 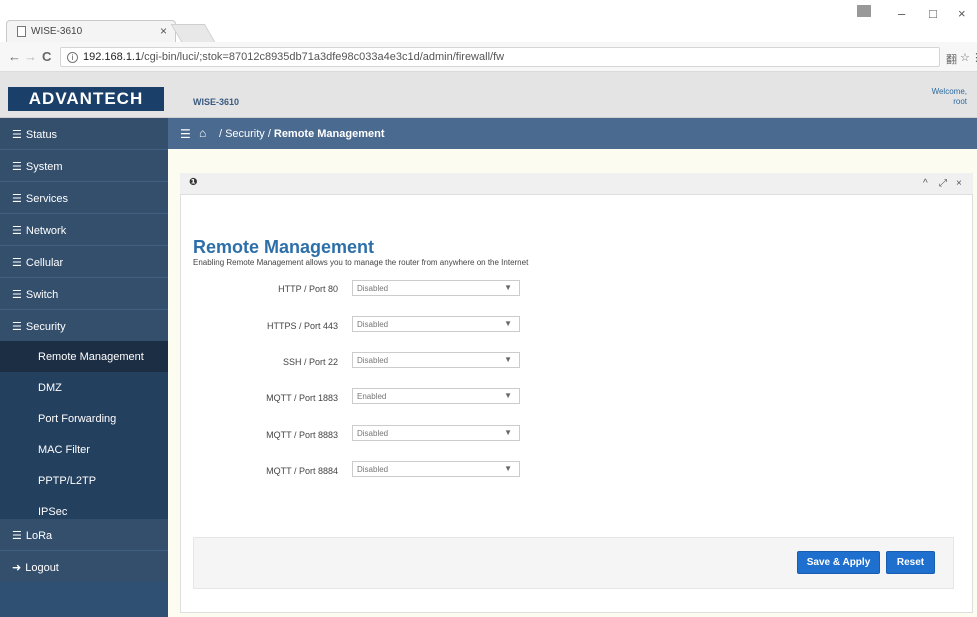 I want to click on ssh-port-select: Disabled ▼, so click(x=436, y=360).